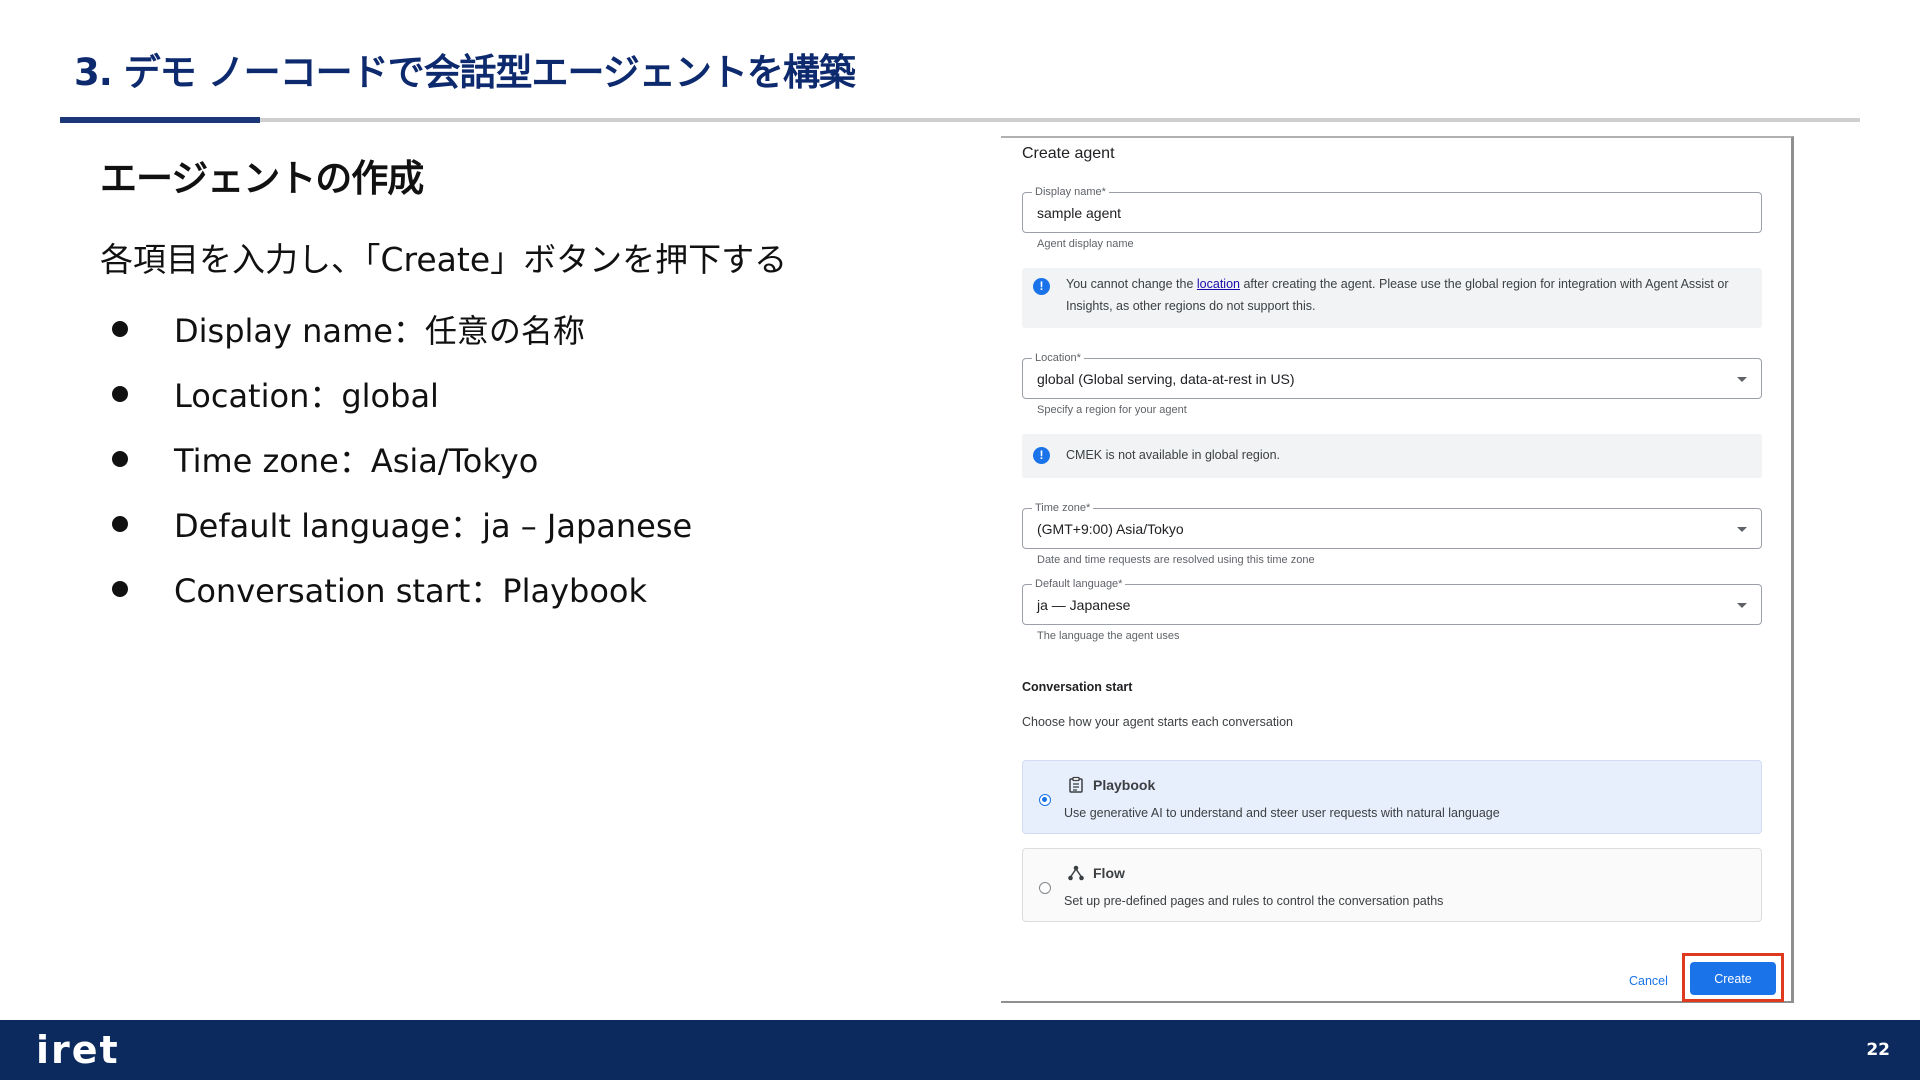  What do you see at coordinates (465, 72) in the screenshot?
I see `slide-title: 3. デモ ノーコードで会話型エージェントを構築` at bounding box center [465, 72].